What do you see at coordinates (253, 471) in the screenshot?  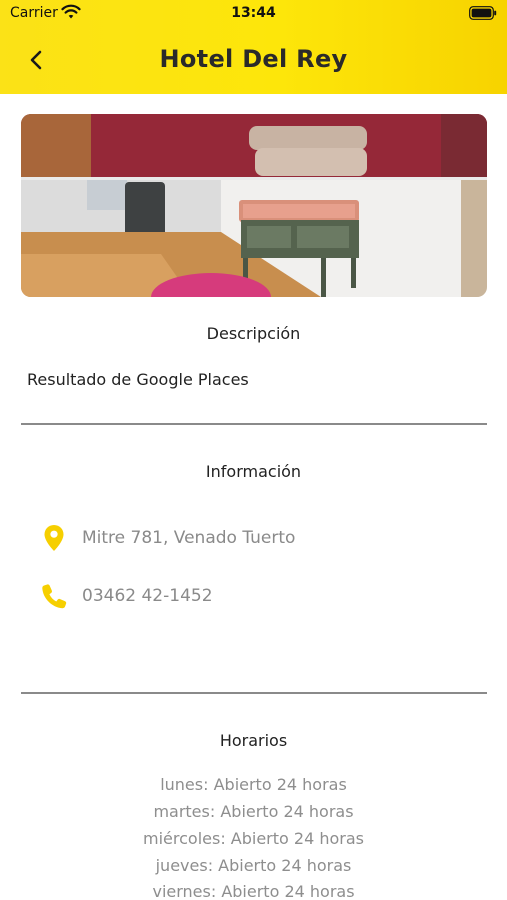 I see `information-heading: Información` at bounding box center [253, 471].